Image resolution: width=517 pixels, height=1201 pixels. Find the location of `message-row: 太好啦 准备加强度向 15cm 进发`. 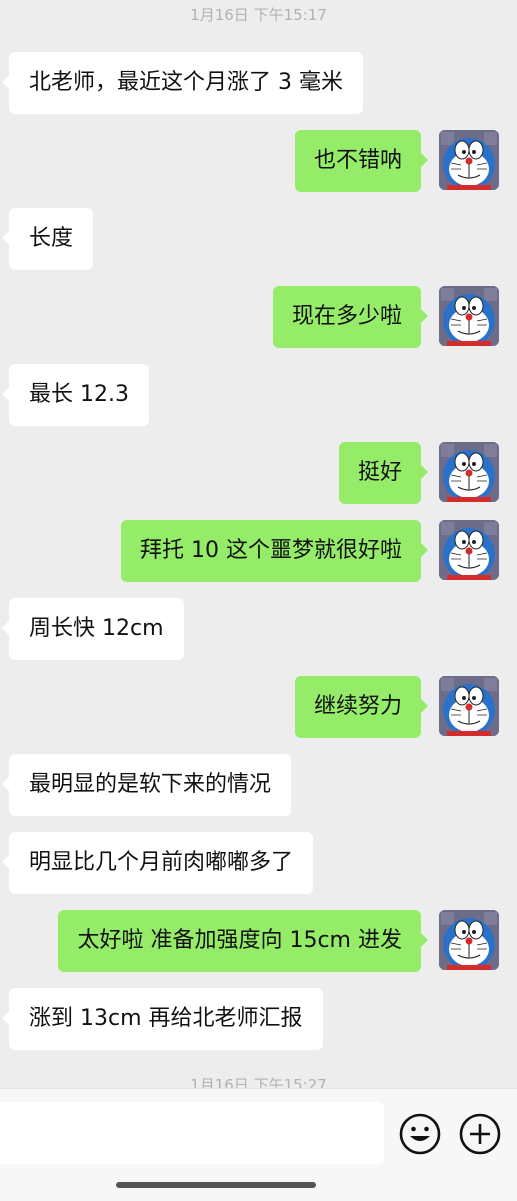

message-row: 太好啦 准备加强度向 15cm 进发 is located at coordinates (258, 941).